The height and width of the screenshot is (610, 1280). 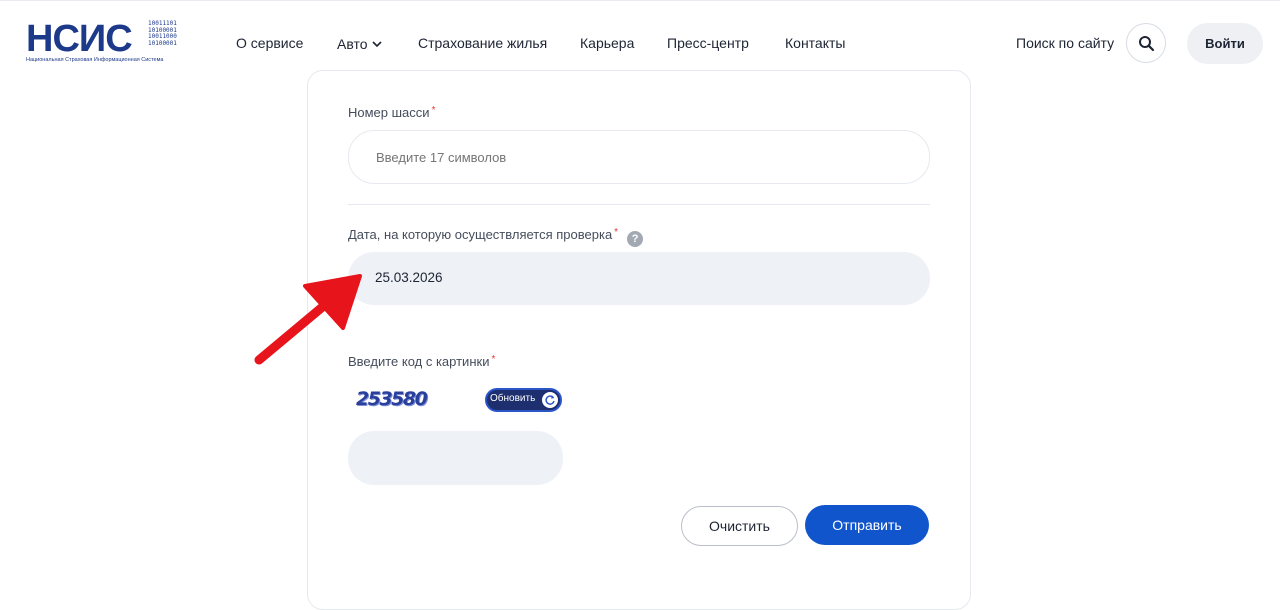 I want to click on nav-about: О сервисе, so click(x=269, y=43).